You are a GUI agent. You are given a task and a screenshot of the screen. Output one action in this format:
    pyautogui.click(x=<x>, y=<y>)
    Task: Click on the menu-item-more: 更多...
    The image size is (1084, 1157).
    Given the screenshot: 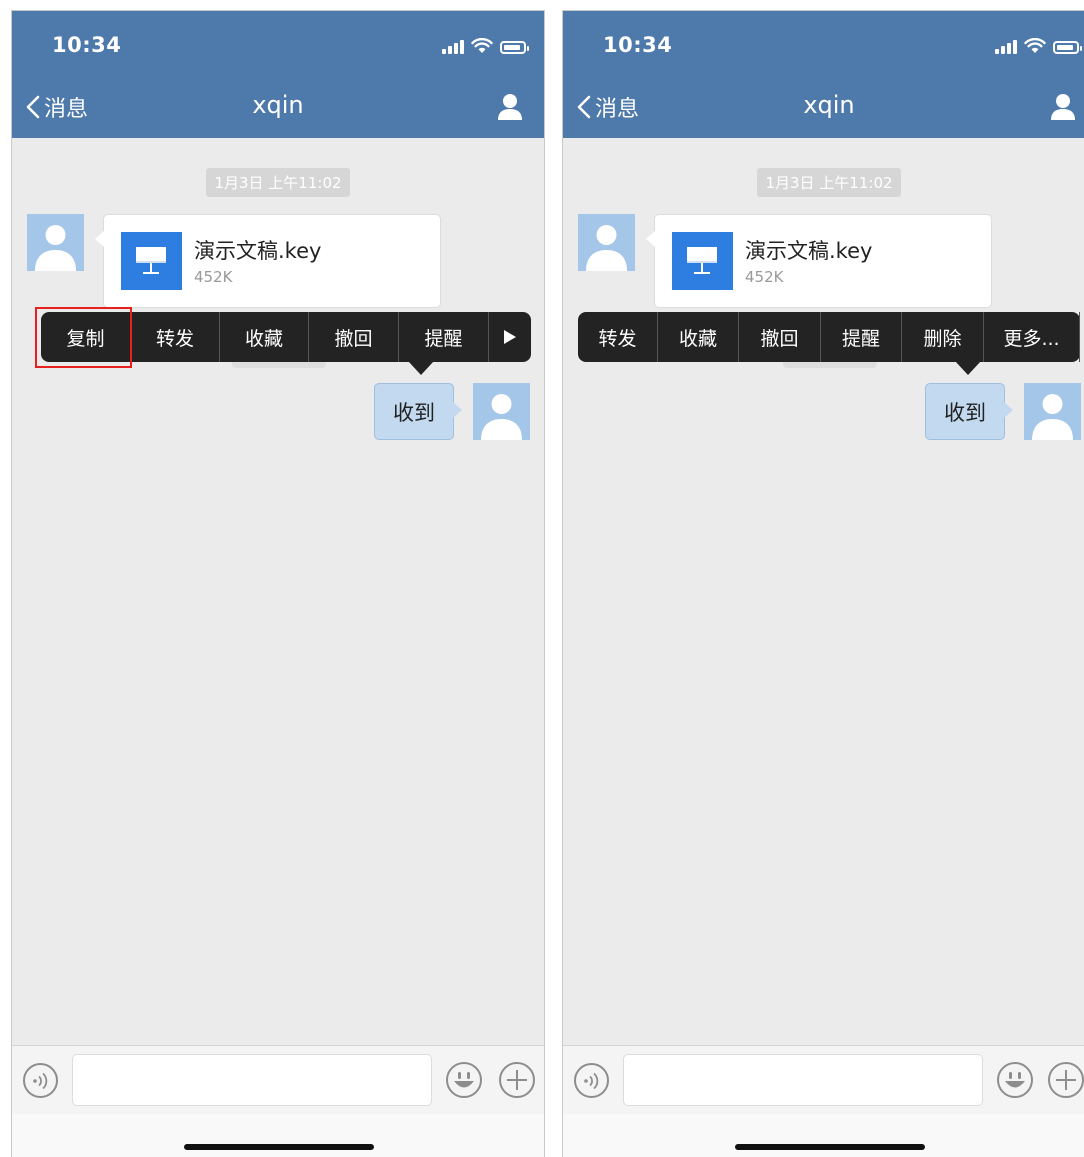 What is the action you would take?
    pyautogui.click(x=1032, y=337)
    